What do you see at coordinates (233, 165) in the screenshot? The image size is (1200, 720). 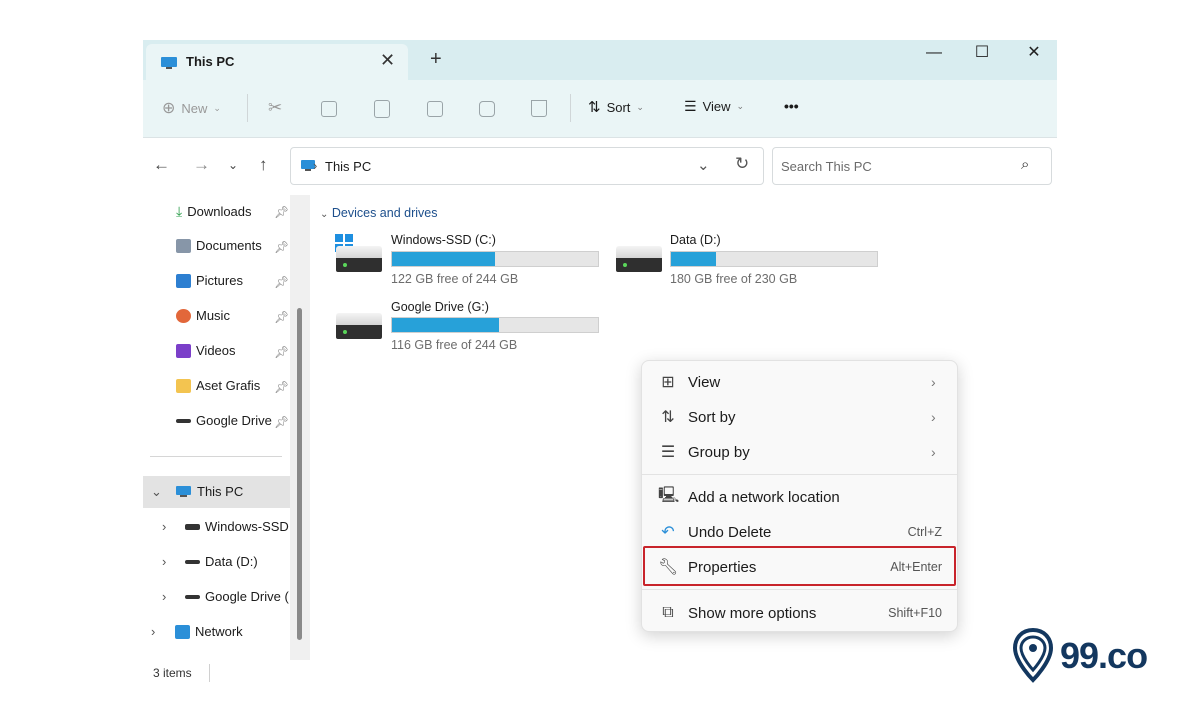 I see `recent-locations-chevron-icon: ⌄` at bounding box center [233, 165].